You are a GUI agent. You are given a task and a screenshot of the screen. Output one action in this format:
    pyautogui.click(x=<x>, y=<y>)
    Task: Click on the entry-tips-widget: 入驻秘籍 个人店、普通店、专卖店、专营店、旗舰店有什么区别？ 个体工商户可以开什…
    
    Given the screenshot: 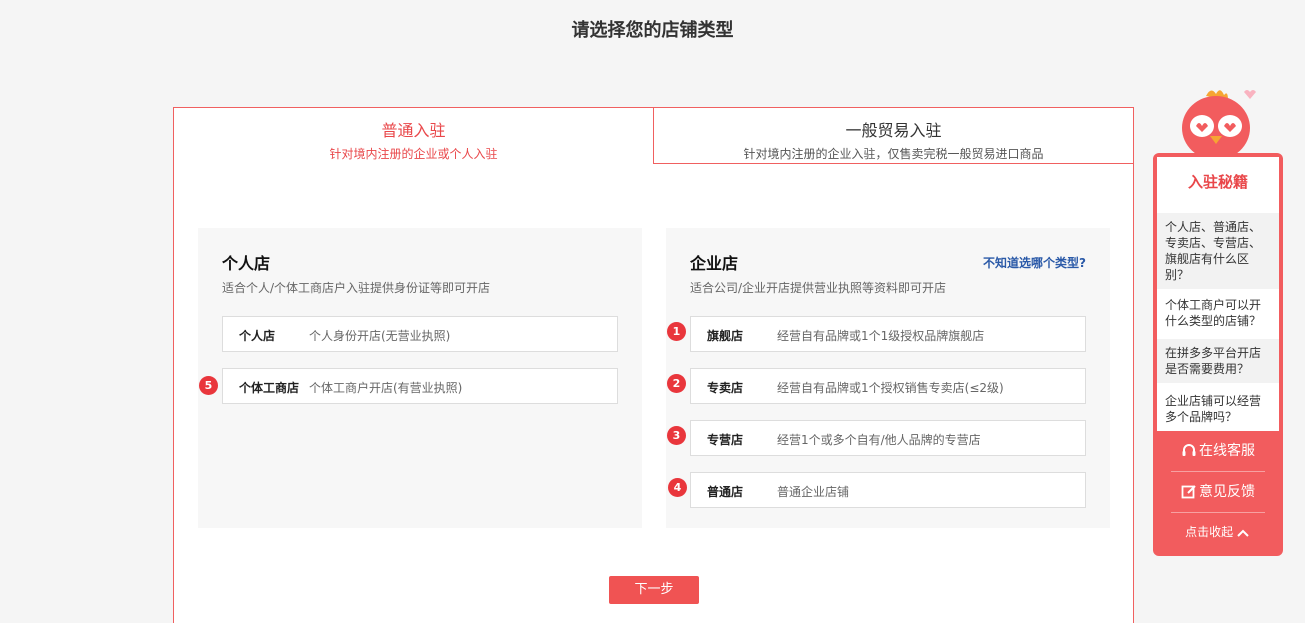 What is the action you would take?
    pyautogui.click(x=1218, y=354)
    